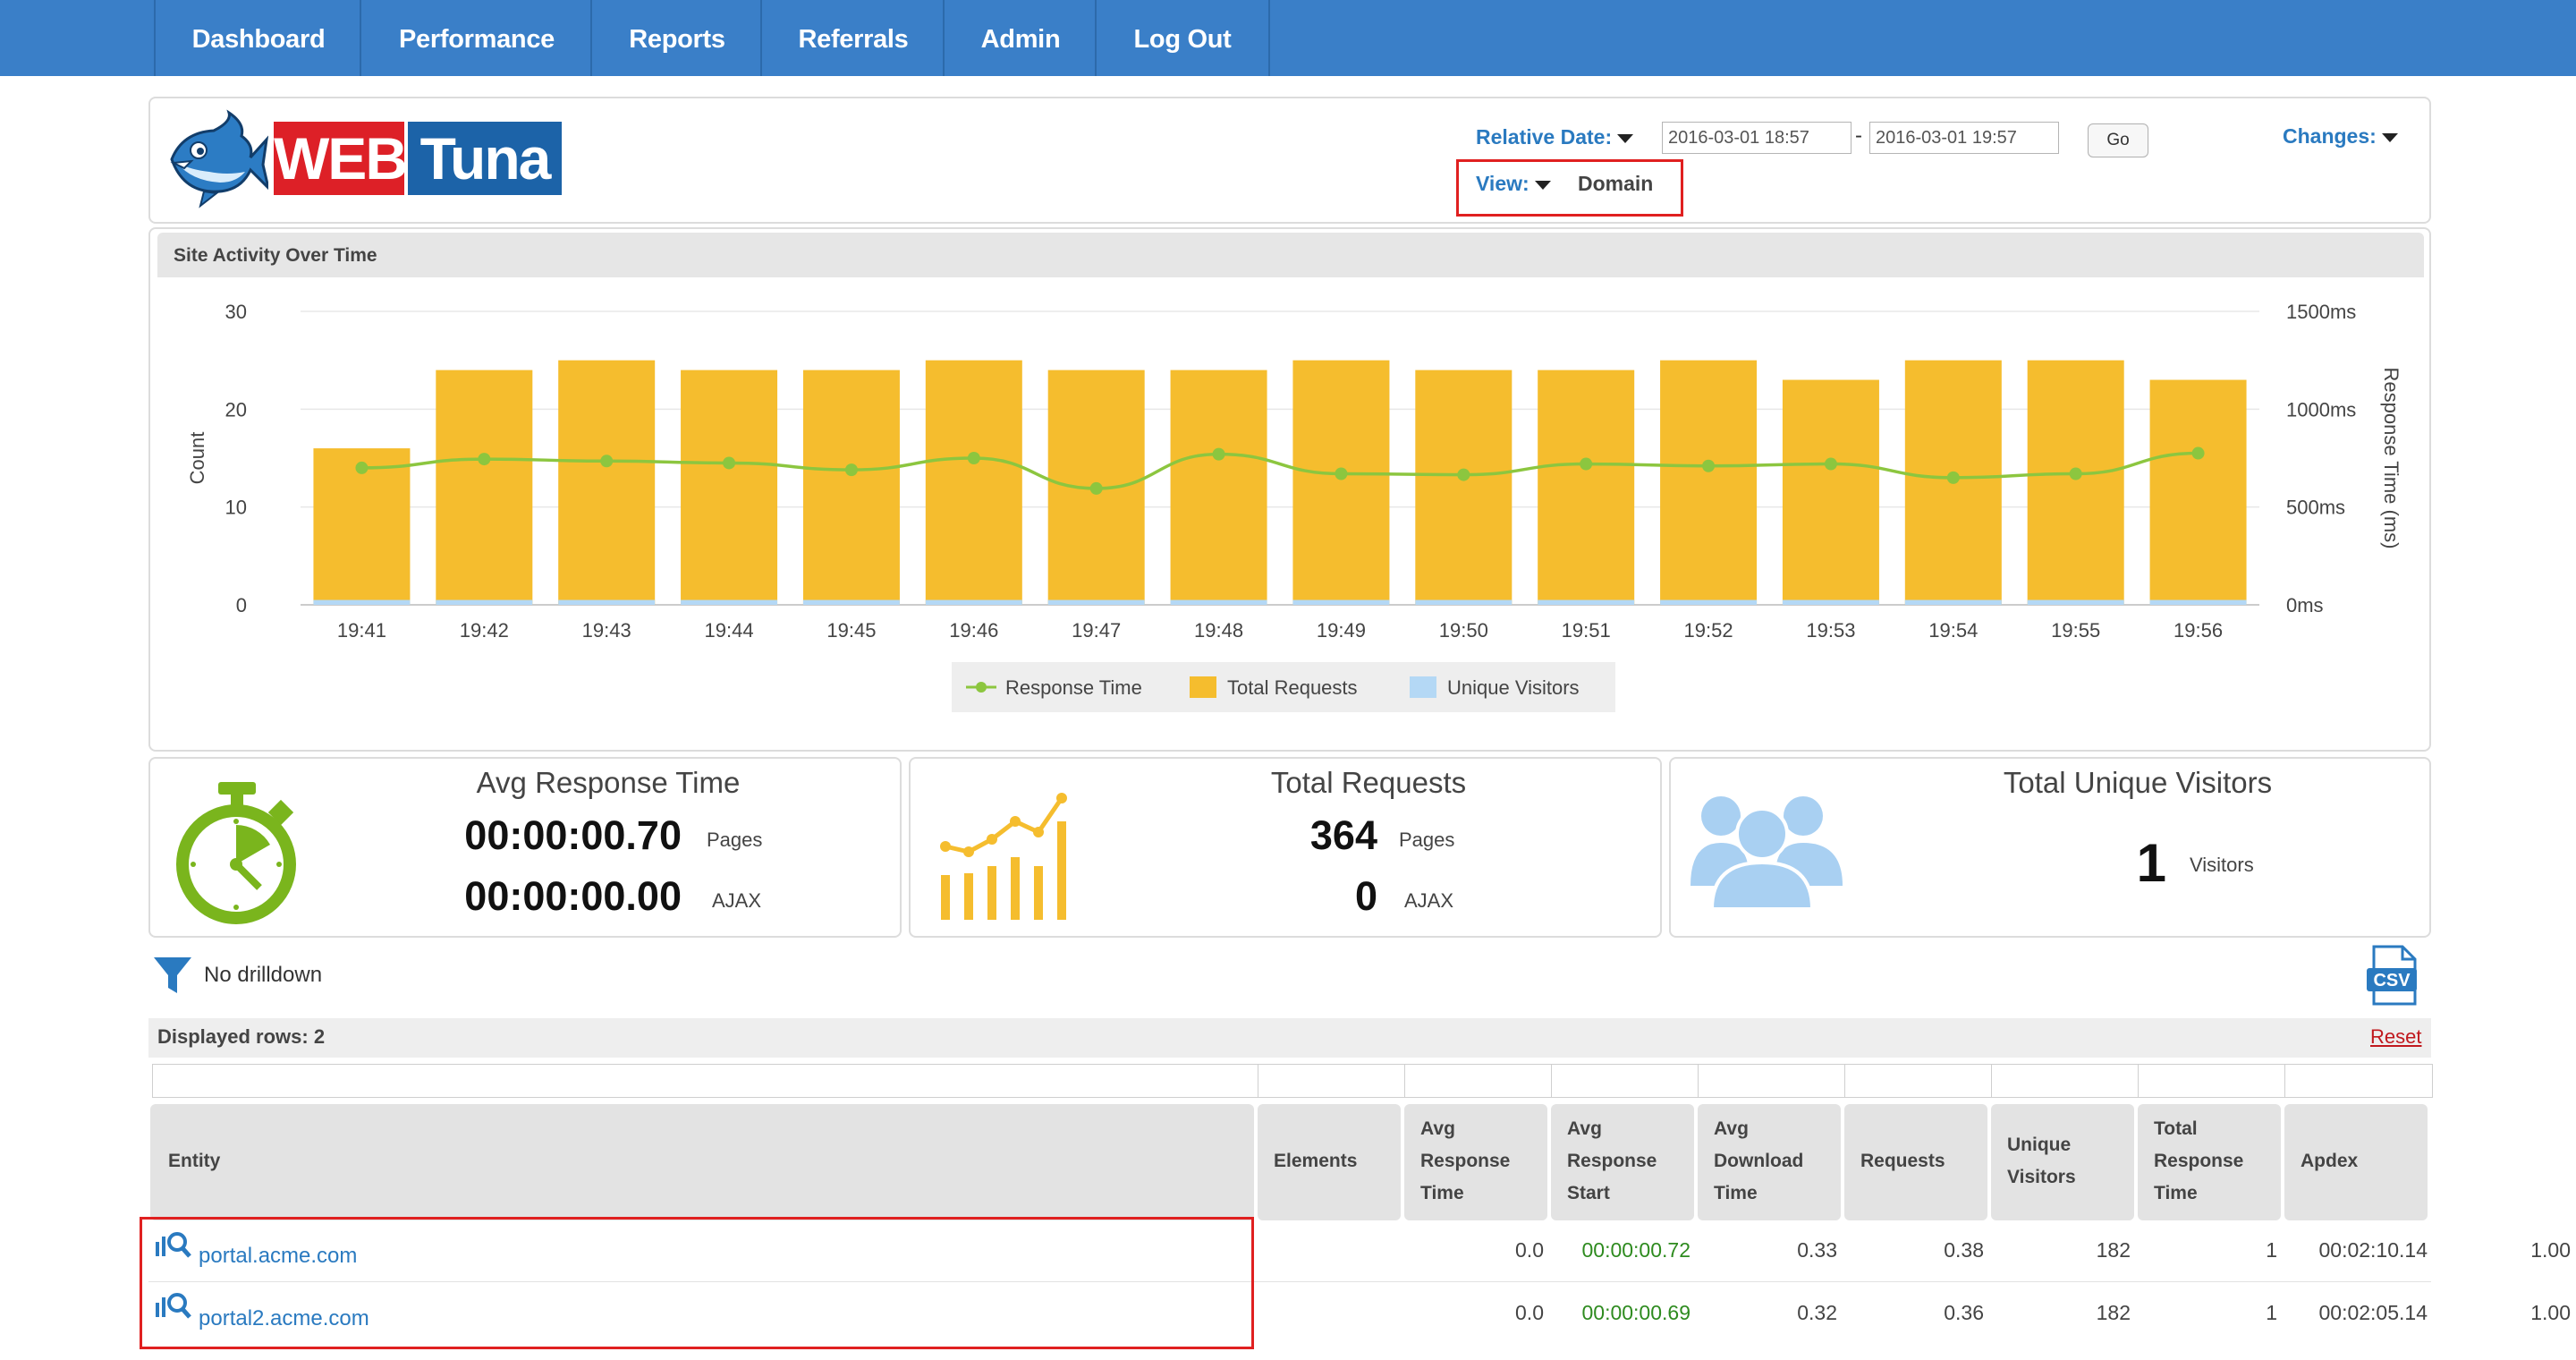  I want to click on header-unique-visitors: Unique Visitors, so click(2062, 1162).